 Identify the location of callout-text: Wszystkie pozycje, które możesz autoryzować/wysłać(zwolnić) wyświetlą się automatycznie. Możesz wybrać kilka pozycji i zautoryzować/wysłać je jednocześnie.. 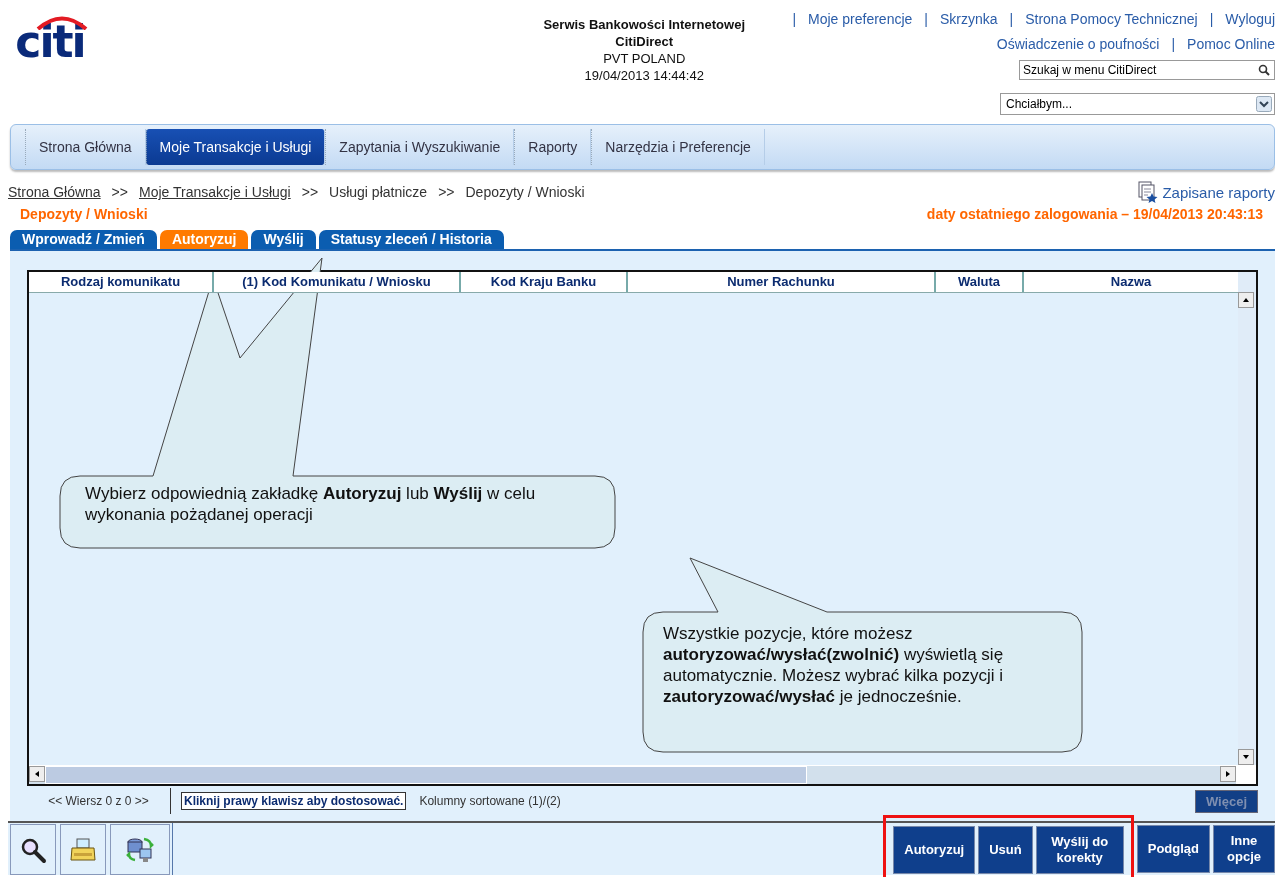
(834, 665).